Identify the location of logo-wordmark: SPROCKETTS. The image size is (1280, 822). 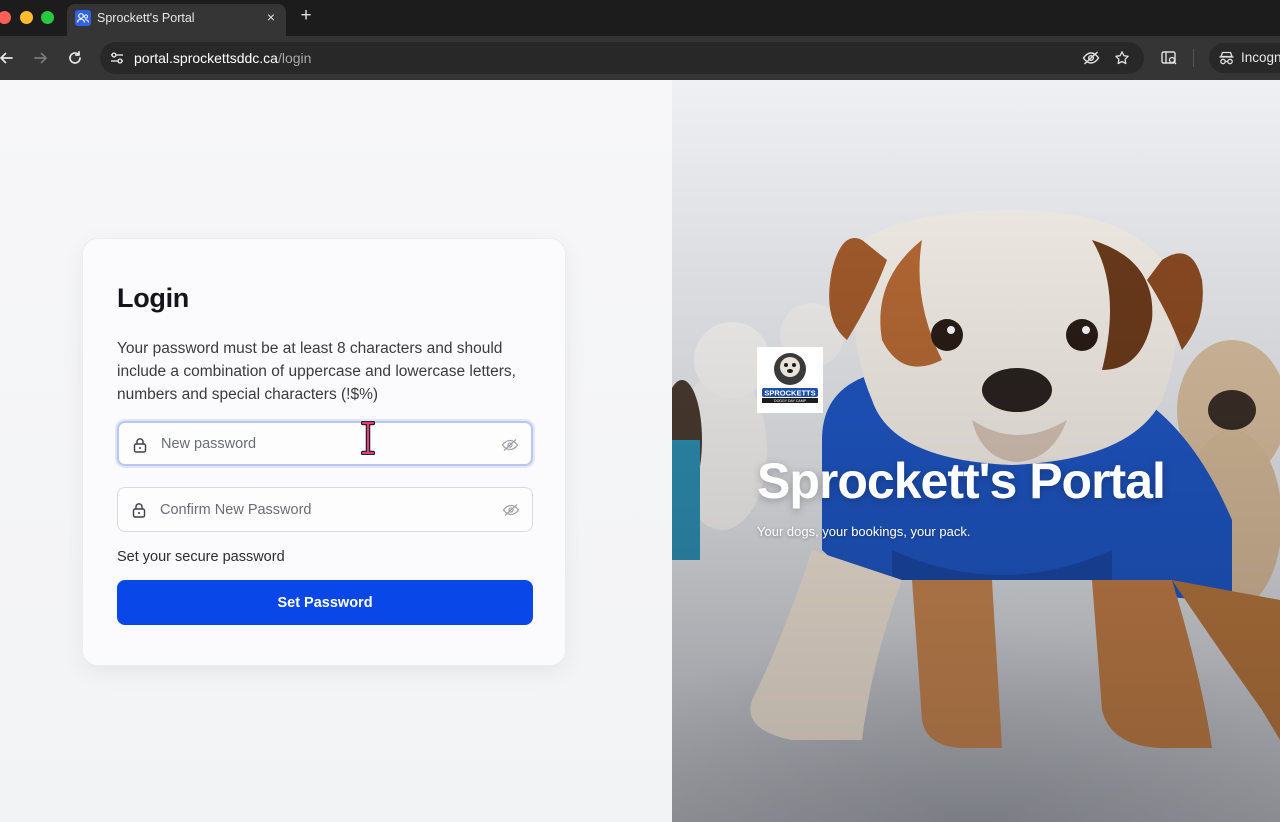
(789, 393).